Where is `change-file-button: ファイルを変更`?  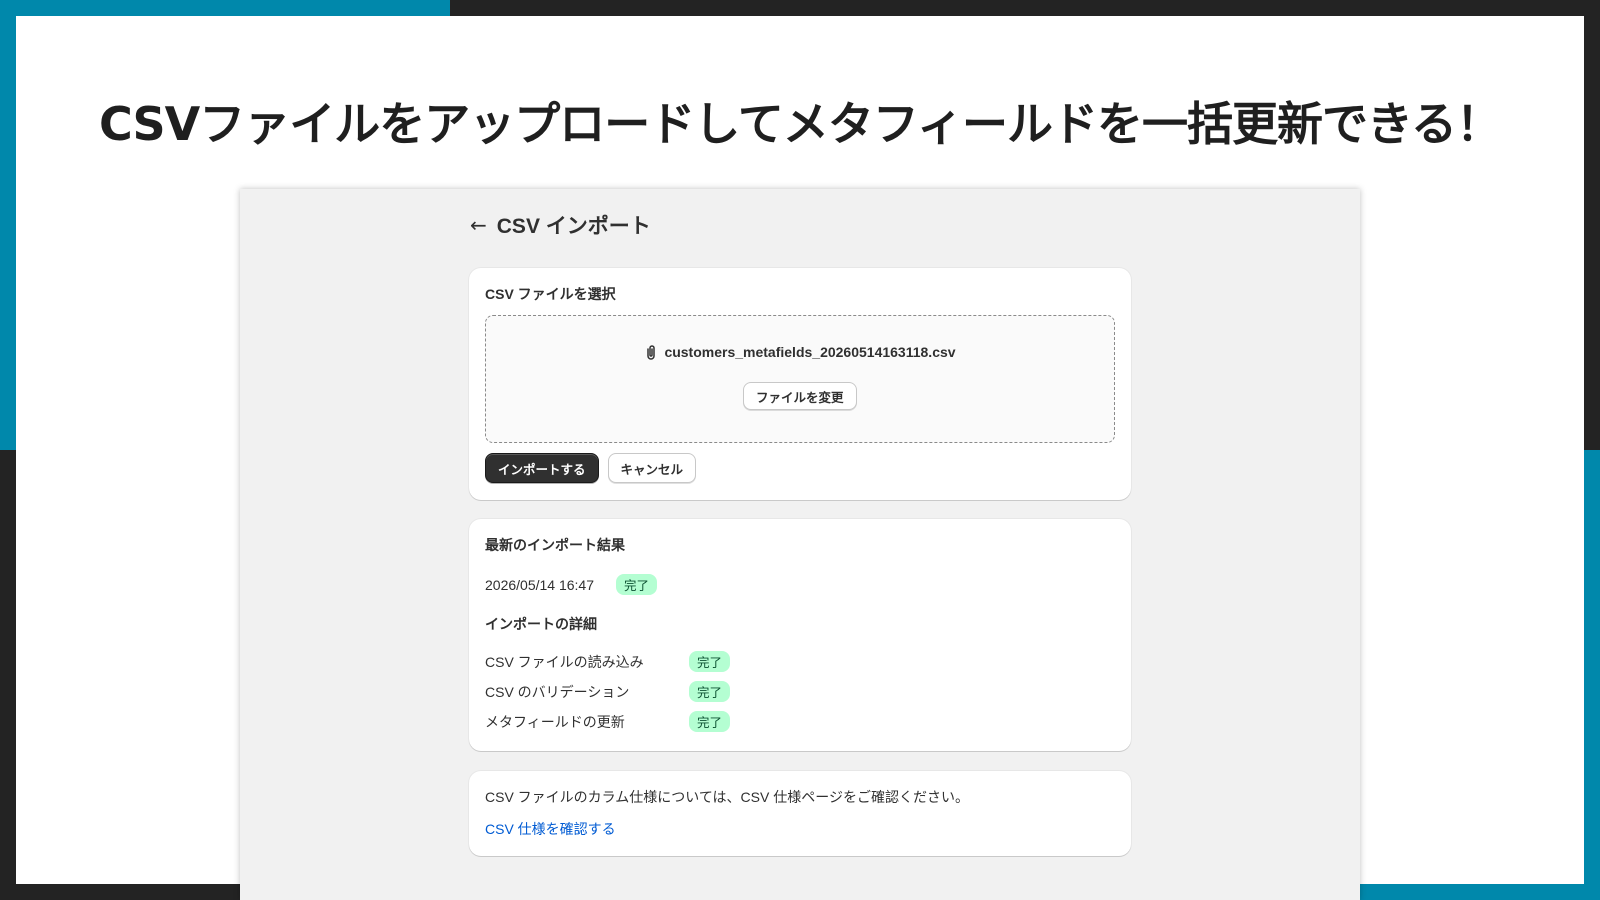 change-file-button: ファイルを変更 is located at coordinates (800, 396).